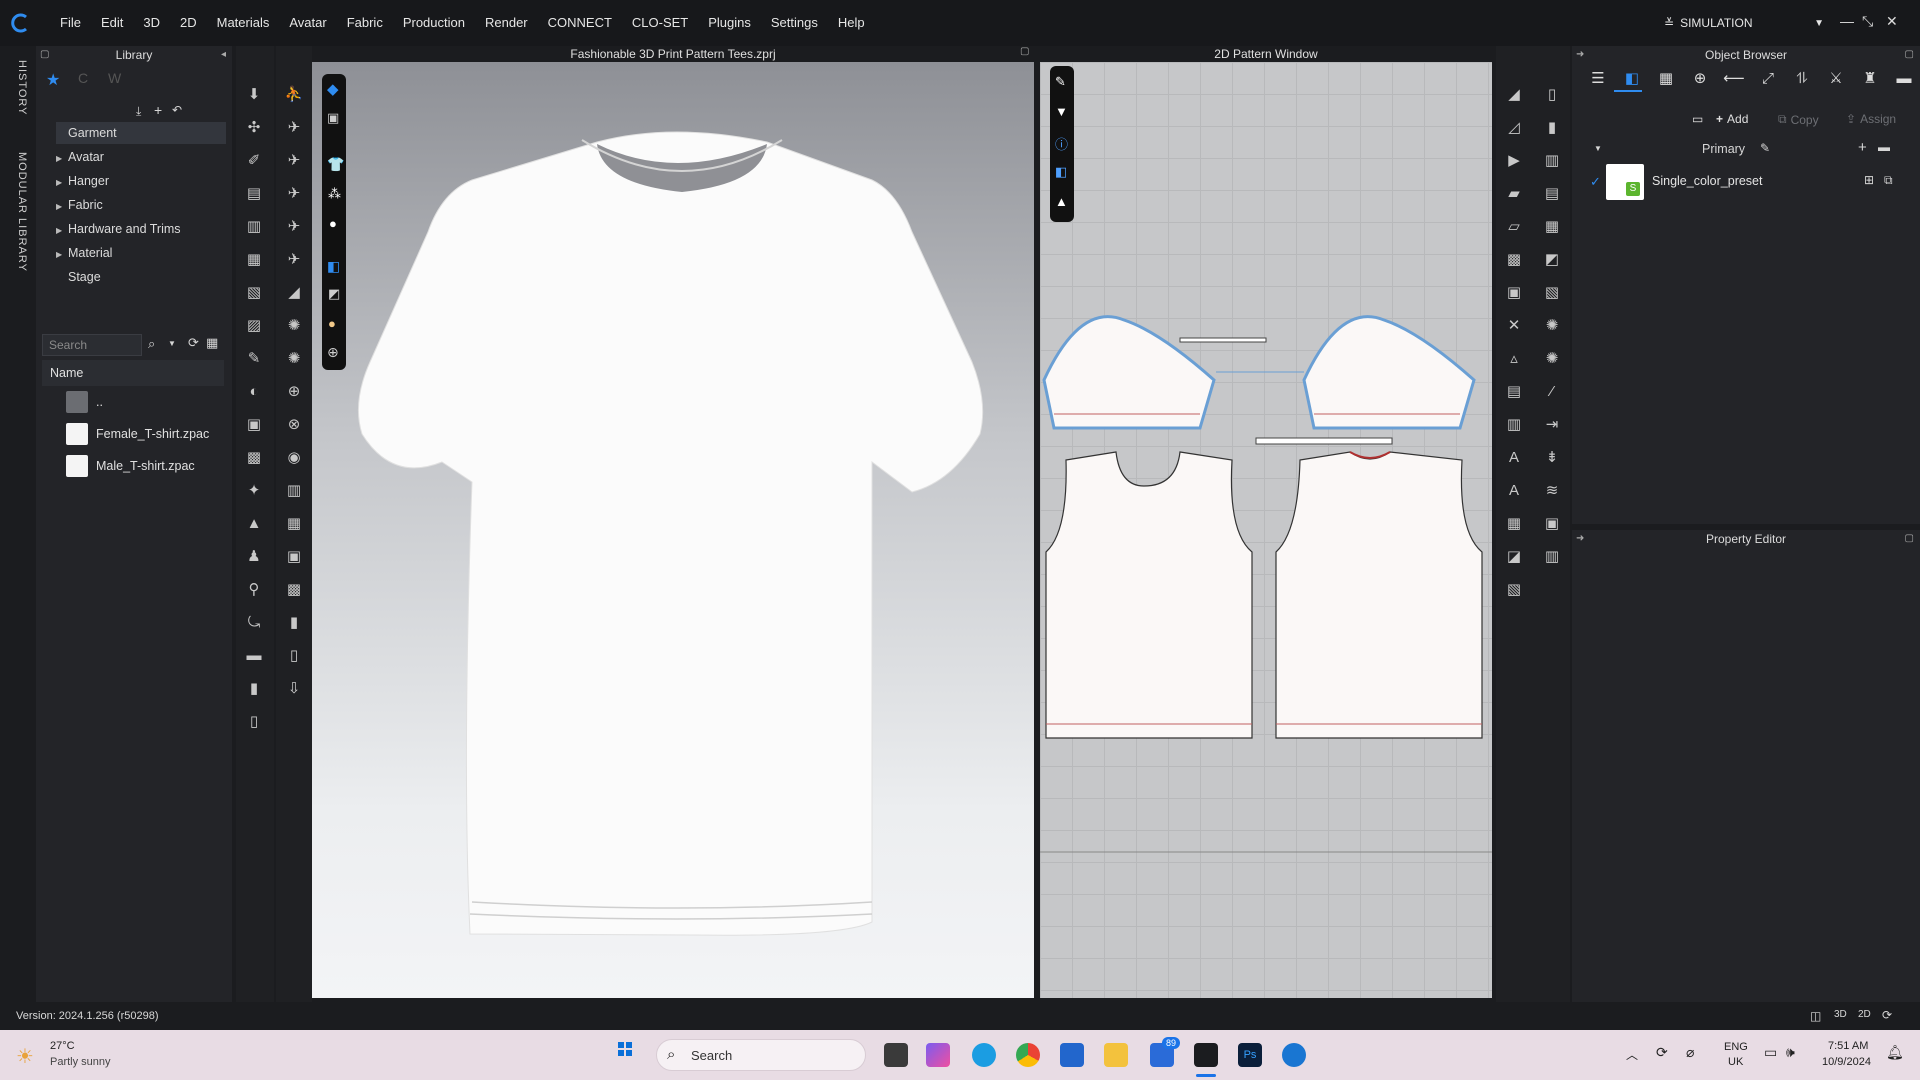  Describe the element at coordinates (243, 23) in the screenshot. I see `menu-materials: Materials` at that location.